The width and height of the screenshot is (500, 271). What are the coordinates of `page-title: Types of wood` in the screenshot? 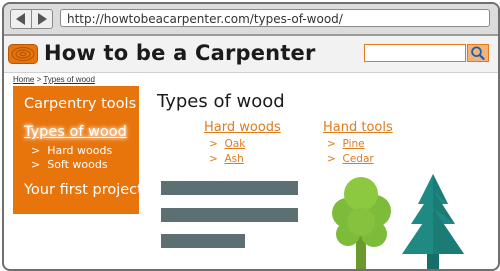 It's located at (221, 101).